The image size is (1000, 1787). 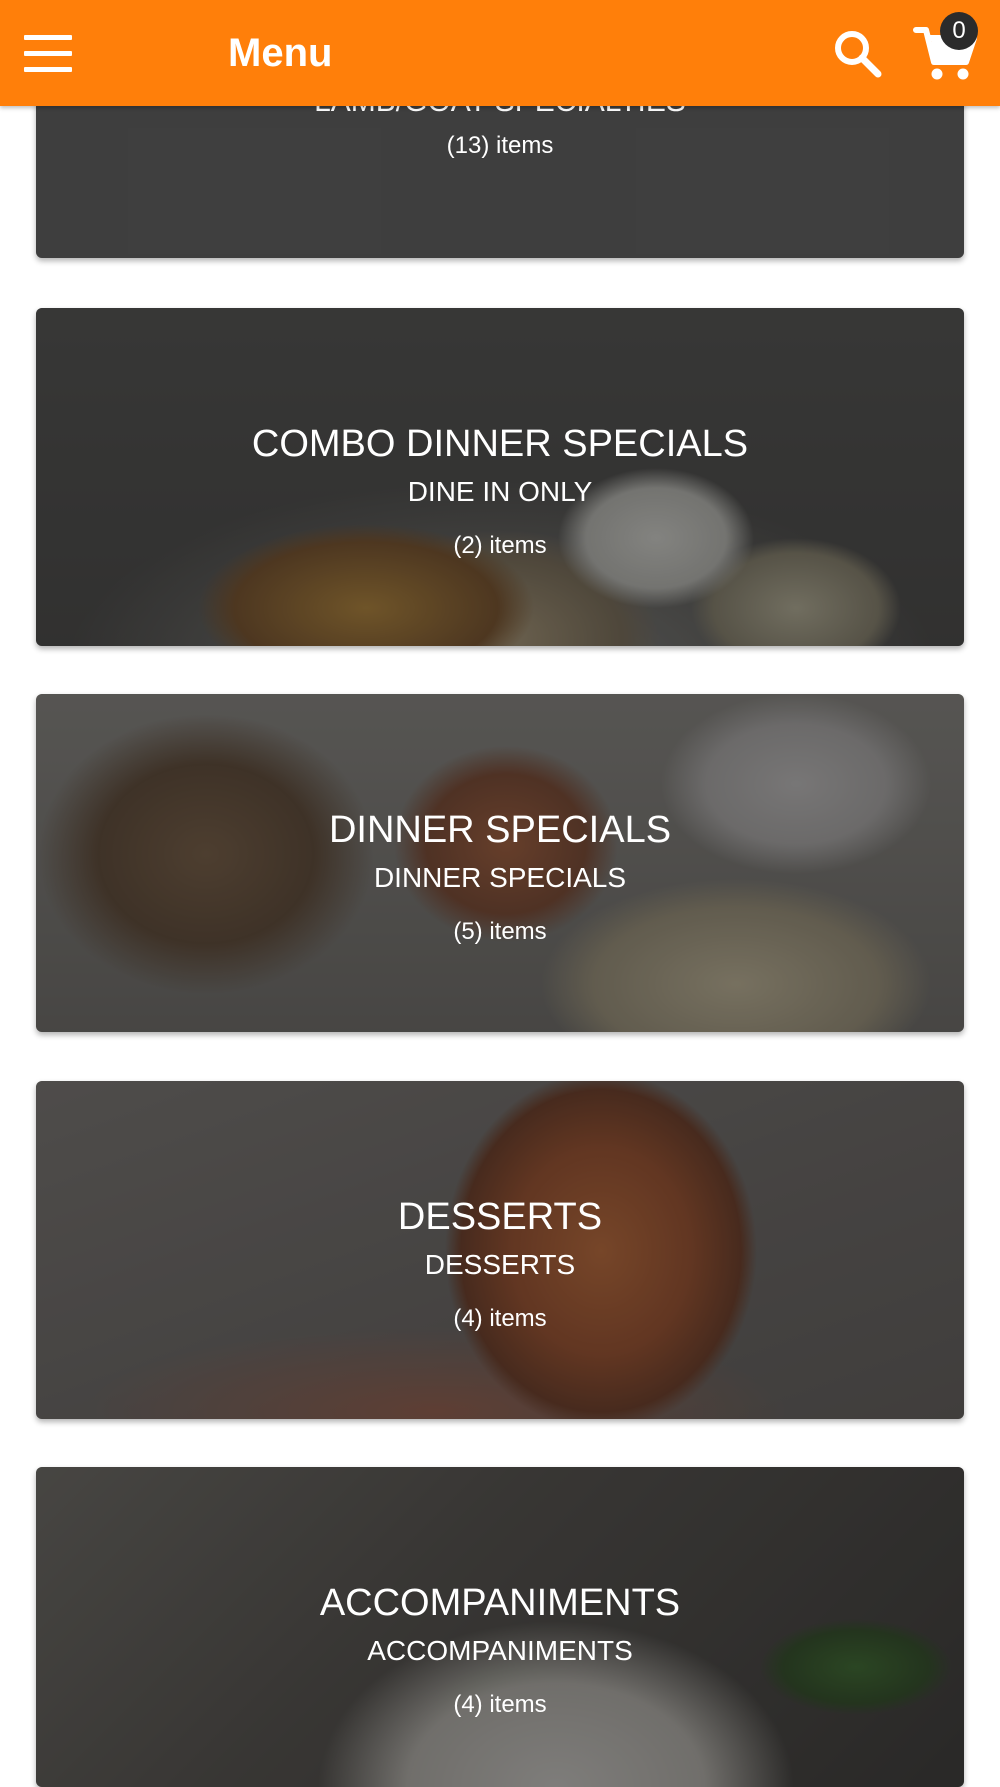 What do you see at coordinates (500, 1264) in the screenshot?
I see `category-subtitle: DESSERTS` at bounding box center [500, 1264].